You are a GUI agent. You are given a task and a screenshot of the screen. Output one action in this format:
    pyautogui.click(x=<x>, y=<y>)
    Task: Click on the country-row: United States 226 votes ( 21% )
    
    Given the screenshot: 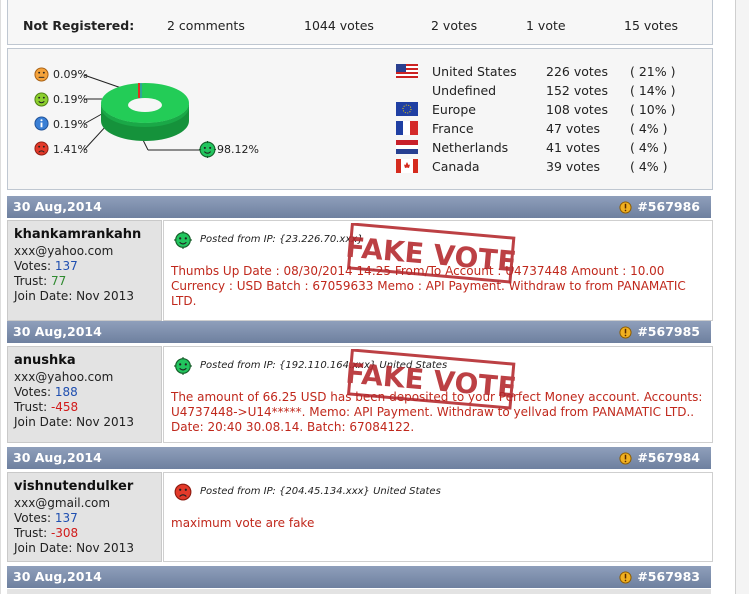 What is the action you would take?
    pyautogui.click(x=551, y=71)
    